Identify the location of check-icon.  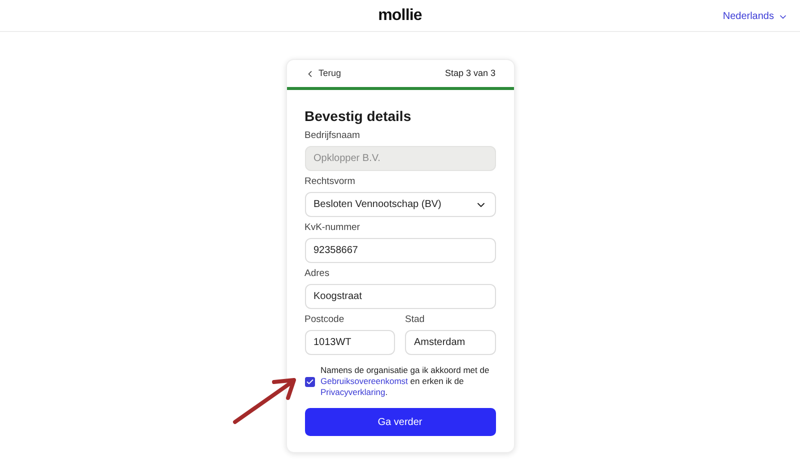
(310, 382).